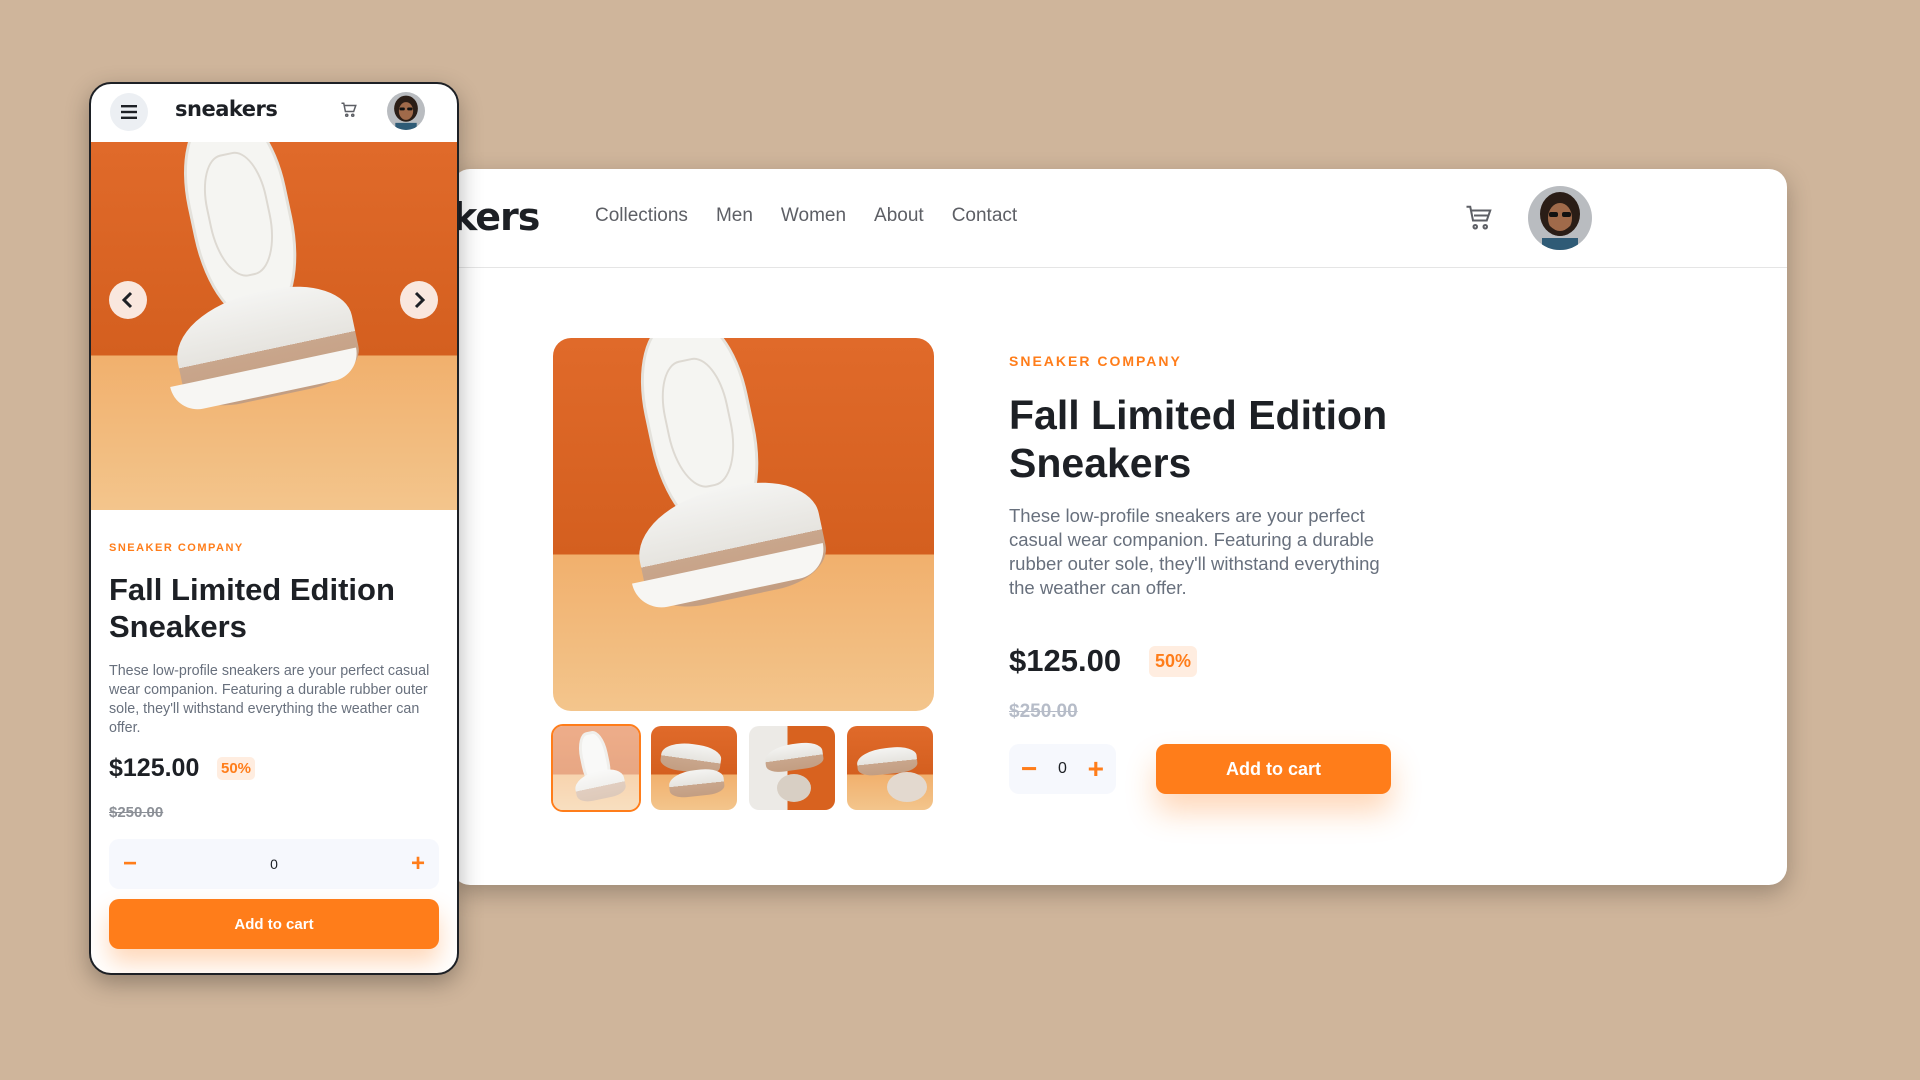 The image size is (1920, 1080). Describe the element at coordinates (641, 216) in the screenshot. I see `nav-collections: Collections` at that location.